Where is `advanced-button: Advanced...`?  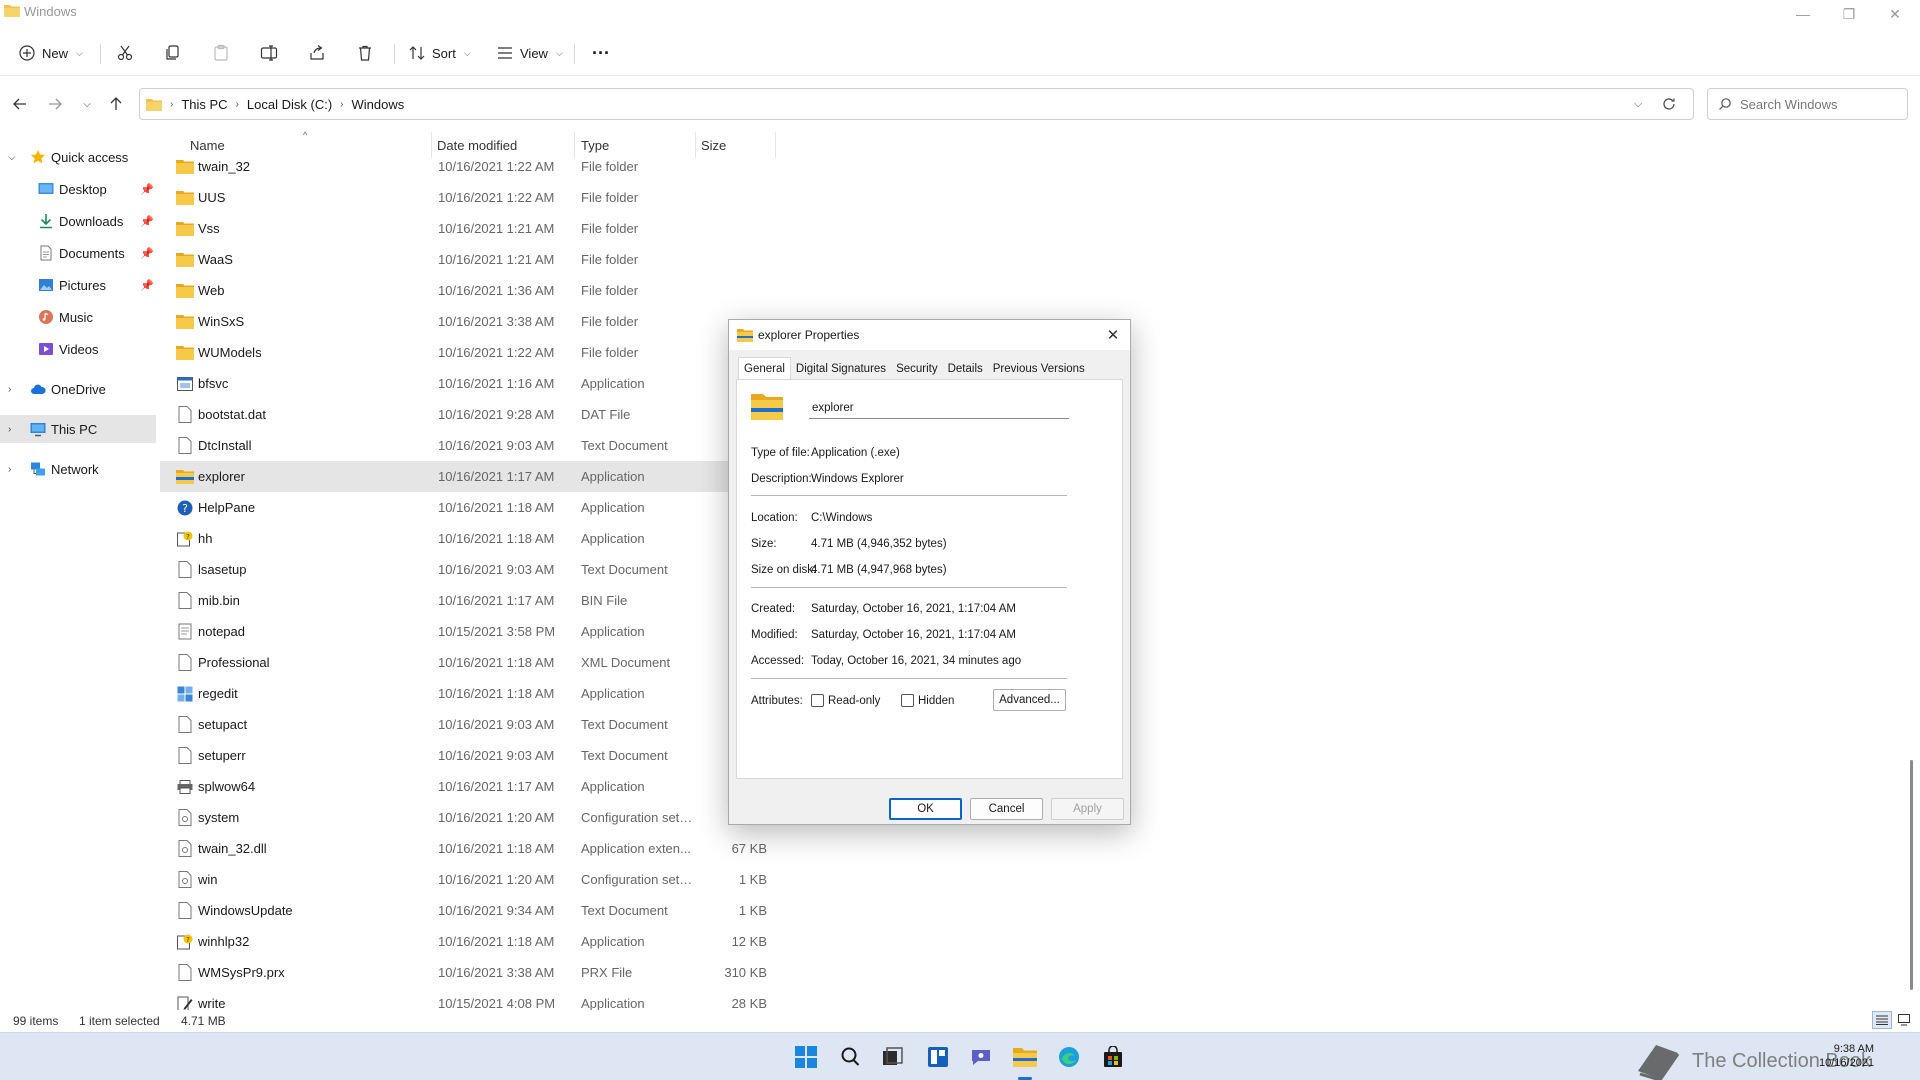
advanced-button: Advanced... is located at coordinates (1029, 700).